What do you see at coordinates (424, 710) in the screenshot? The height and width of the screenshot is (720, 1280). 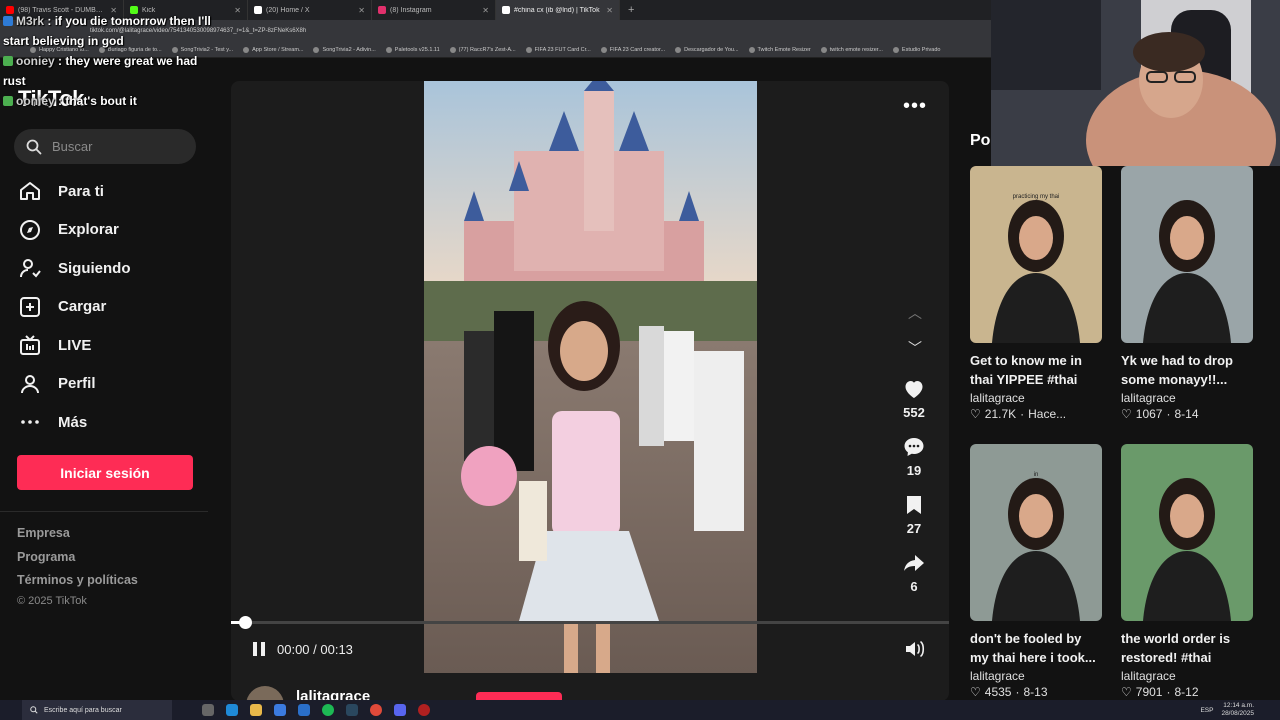 I see `obs-icon` at bounding box center [424, 710].